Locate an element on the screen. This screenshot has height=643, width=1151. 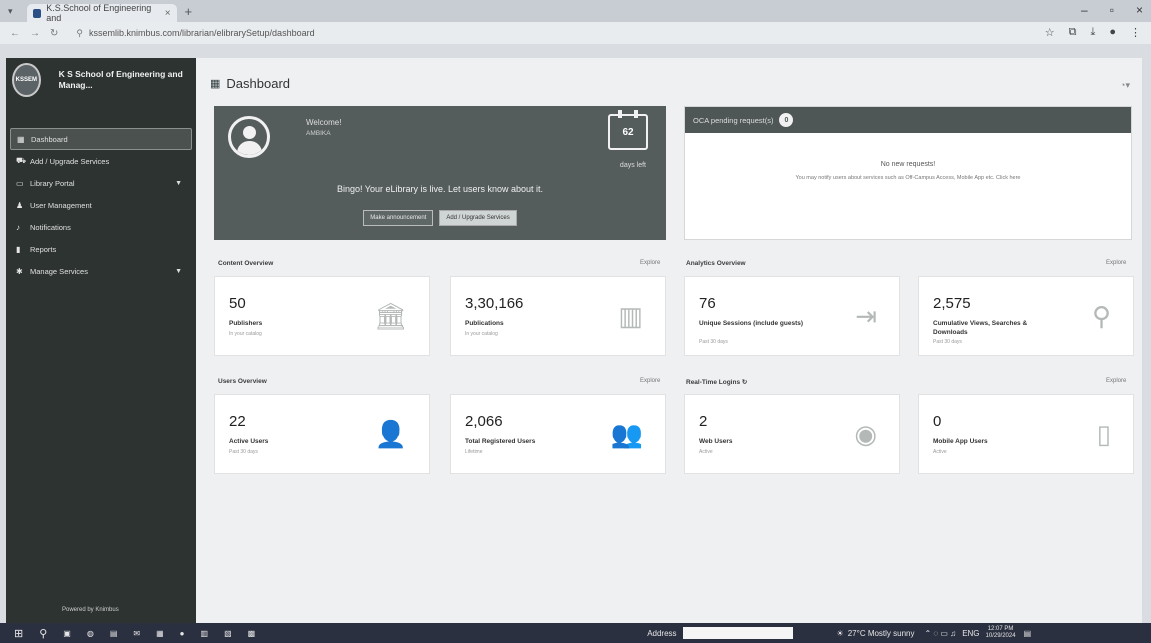
make-announcement-button: Make announcement is located at coordinates (398, 218).